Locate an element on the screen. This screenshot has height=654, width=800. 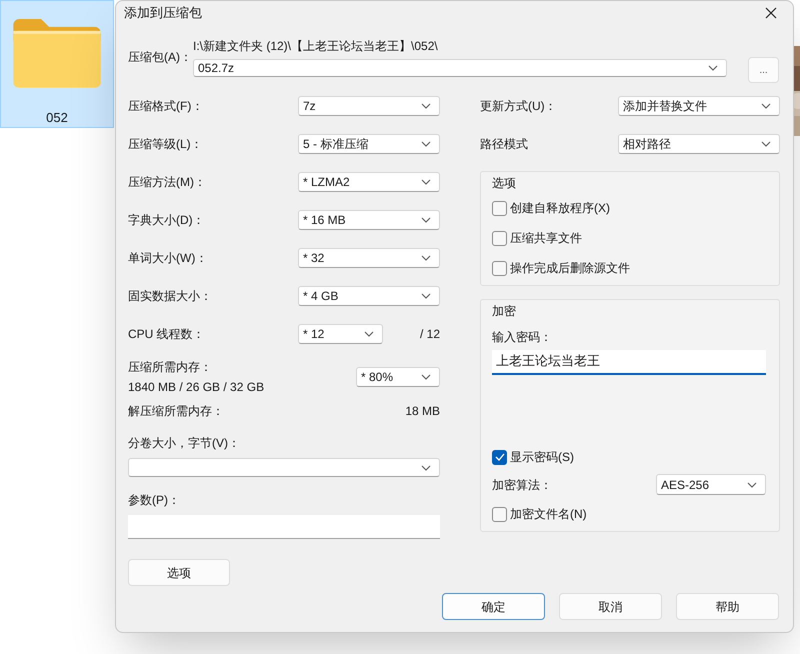
checkmark-icon is located at coordinates (499, 457).